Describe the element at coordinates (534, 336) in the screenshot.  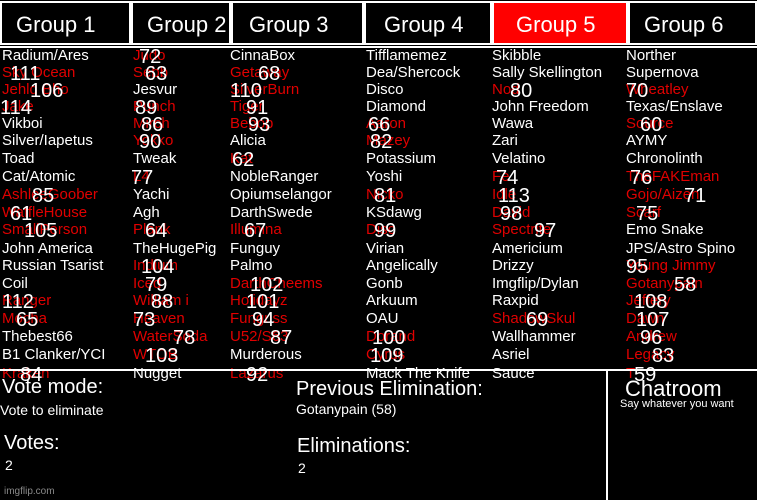
I see `contestant: Wallhammer` at that location.